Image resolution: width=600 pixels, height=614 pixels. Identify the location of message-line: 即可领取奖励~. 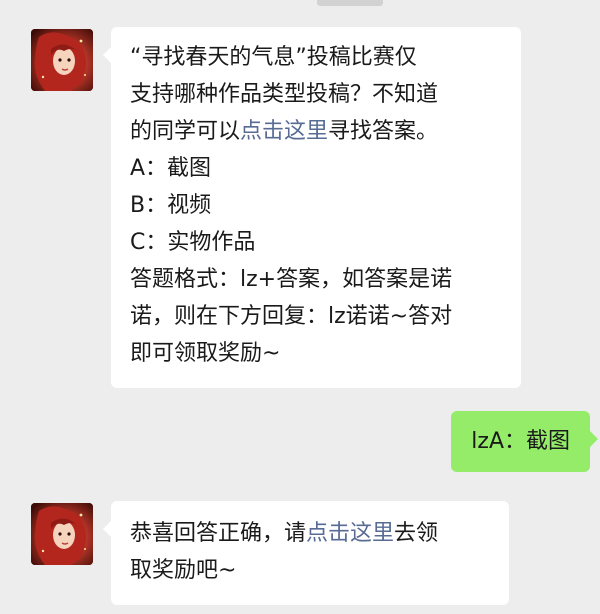
(205, 353).